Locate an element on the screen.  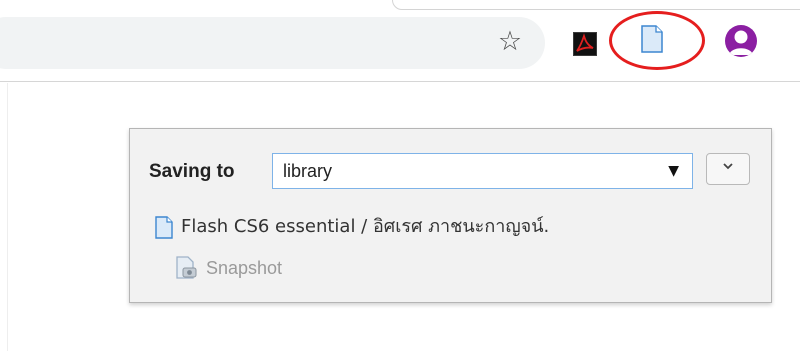
star-outline-icon: ☆ is located at coordinates (510, 42).